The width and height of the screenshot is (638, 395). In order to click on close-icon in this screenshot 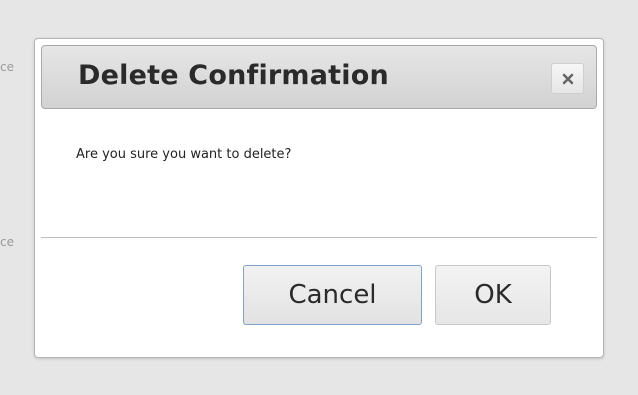, I will do `click(567, 78)`.